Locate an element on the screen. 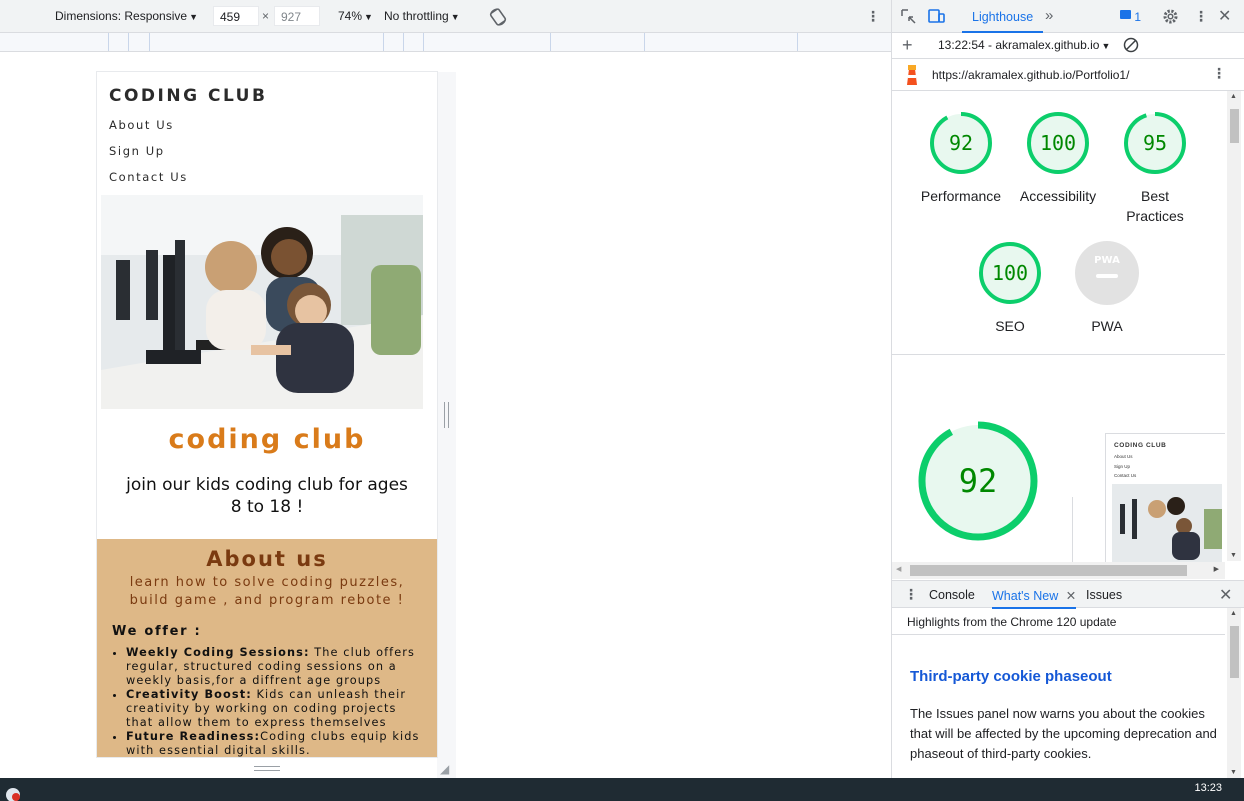 The height and width of the screenshot is (801, 1244). drawer-tabbar: ⋮ Console What's New ✕ Issues ✕ is located at coordinates (1068, 594).